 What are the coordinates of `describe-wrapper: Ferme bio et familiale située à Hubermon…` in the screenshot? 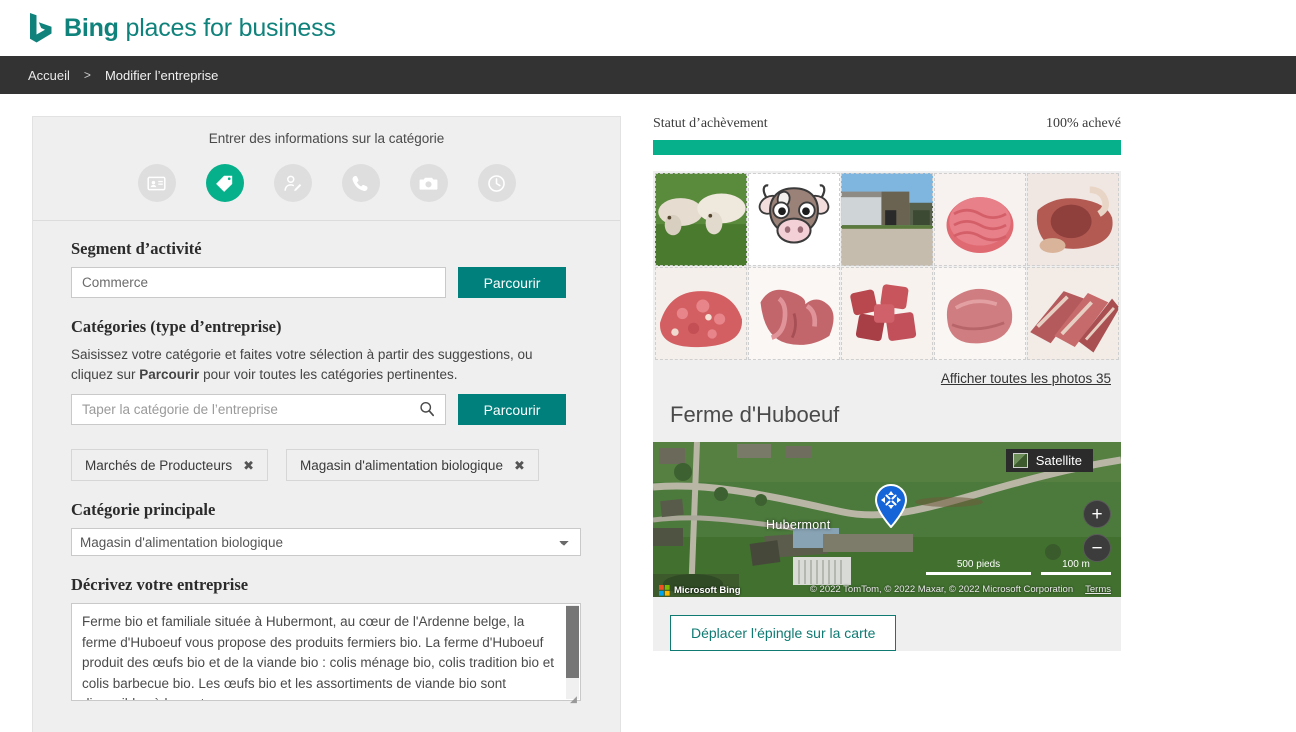 It's located at (326, 654).